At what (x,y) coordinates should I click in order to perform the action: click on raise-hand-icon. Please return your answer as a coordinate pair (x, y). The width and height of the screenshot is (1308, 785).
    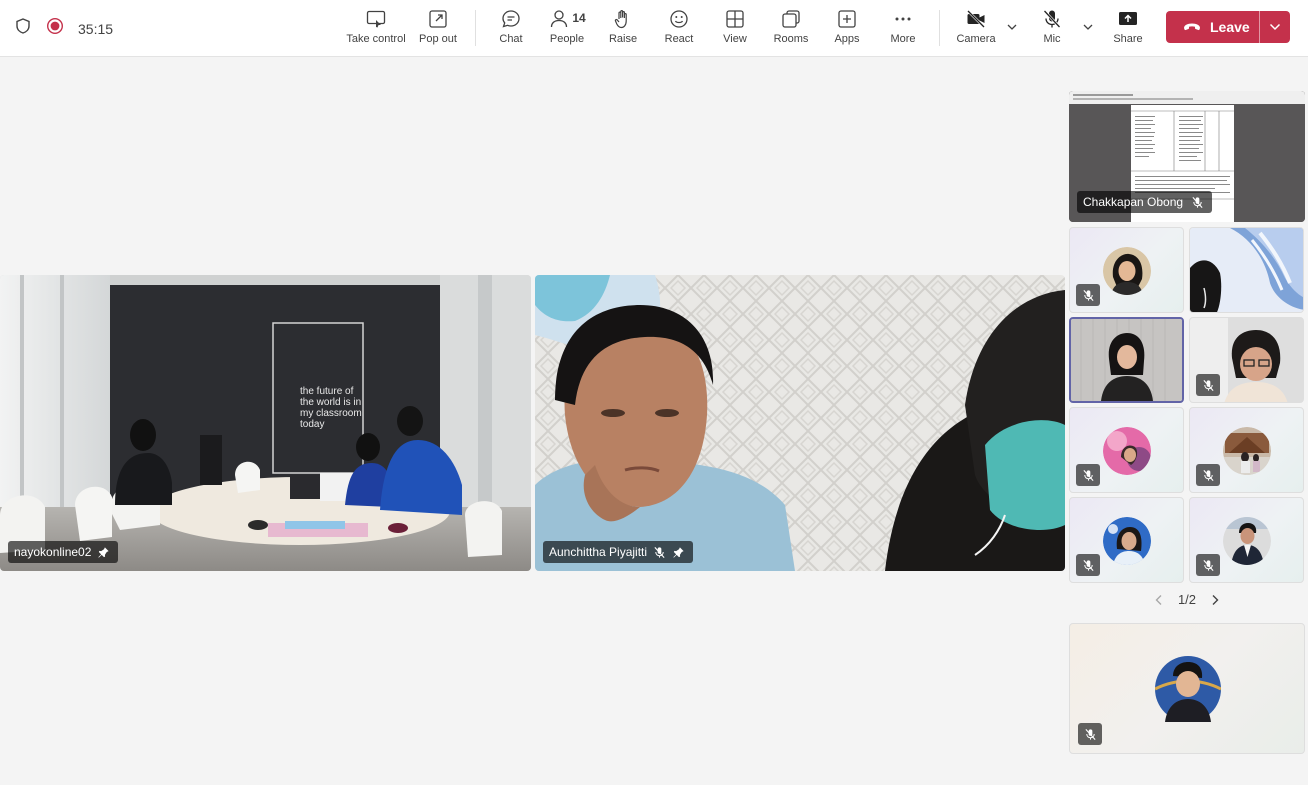
    Looking at the image, I should click on (620, 19).